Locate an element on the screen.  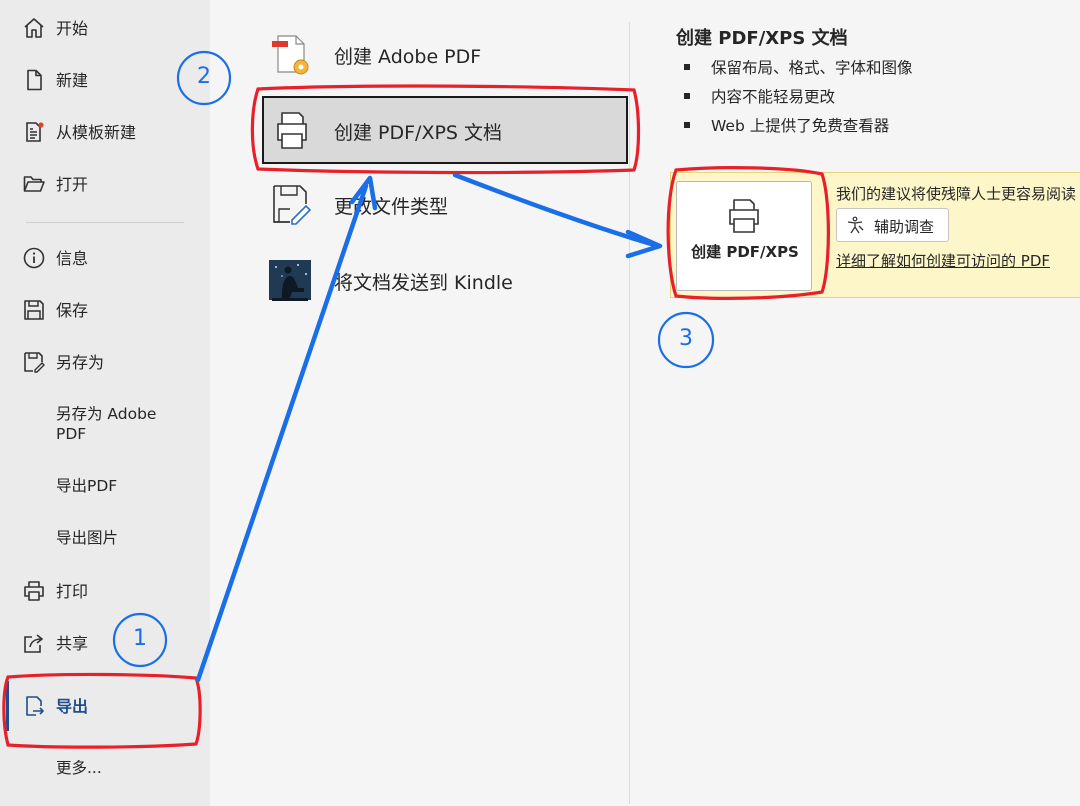
sidebar-item-share: 共享 is located at coordinates (105, 643).